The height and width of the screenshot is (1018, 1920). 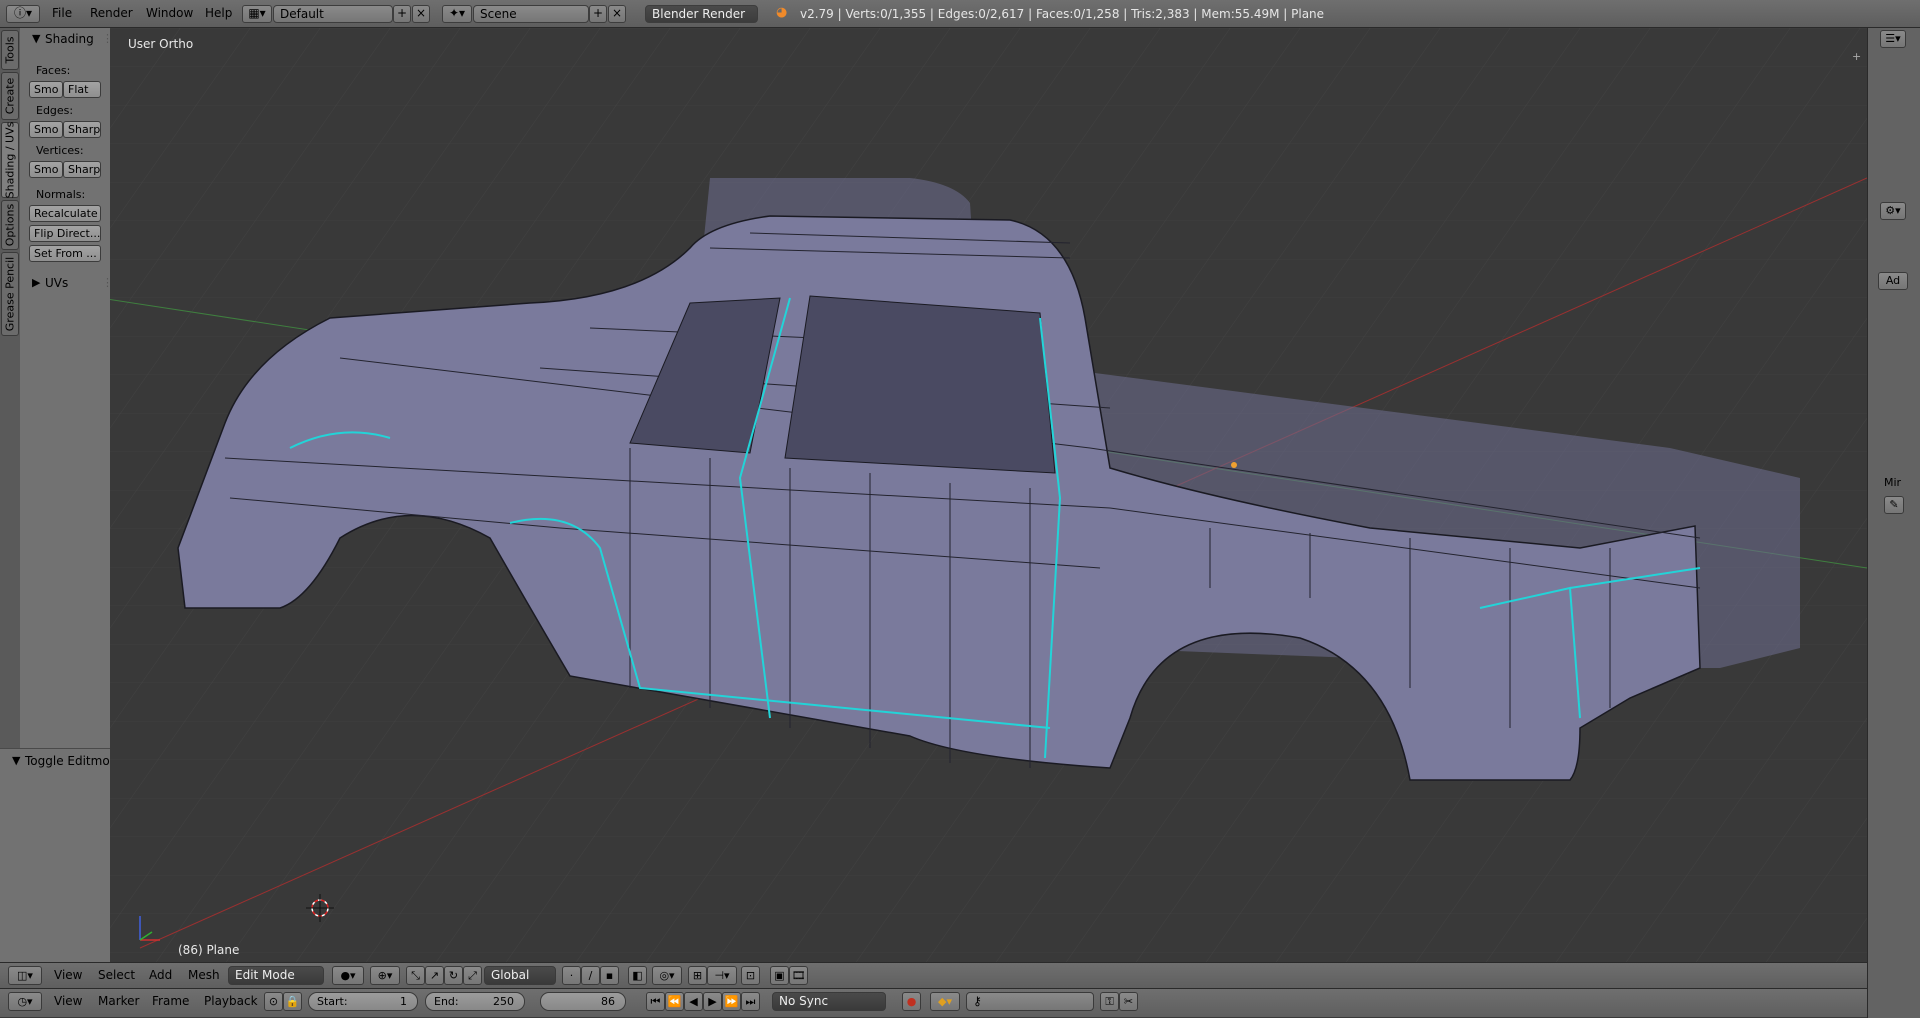 What do you see at coordinates (65, 213) in the screenshot?
I see `recalculate-button: Recalculate` at bounding box center [65, 213].